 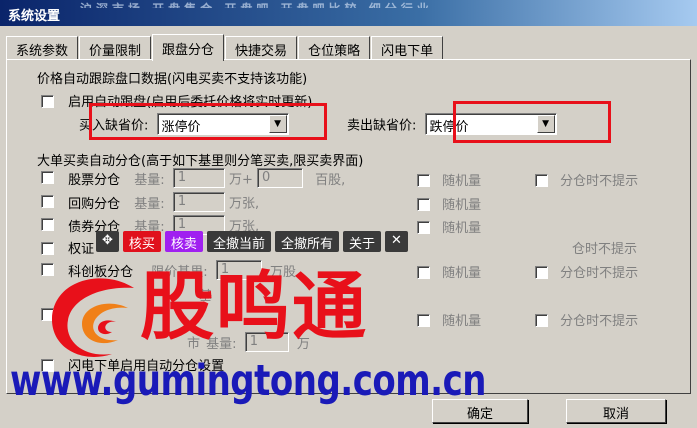 I want to click on star-no-prompt-option: 分仓时不提示, so click(x=586, y=271).